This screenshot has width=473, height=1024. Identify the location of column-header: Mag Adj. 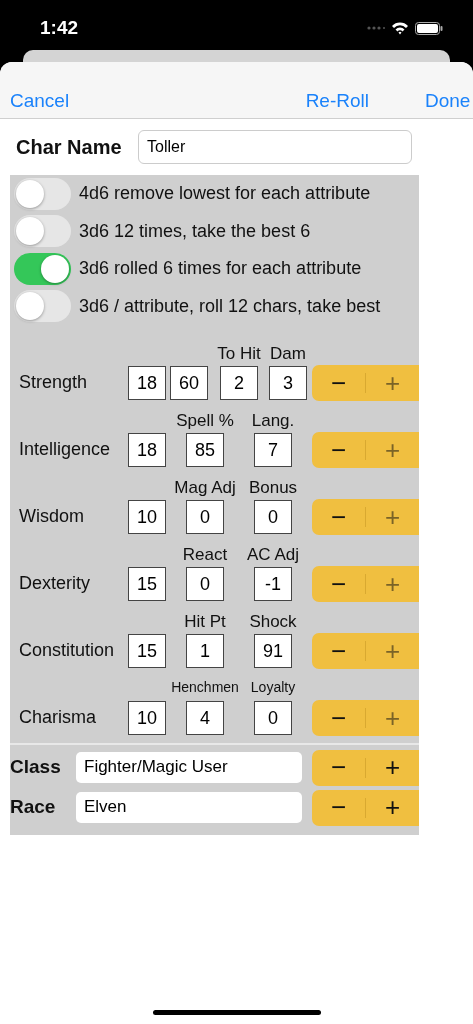
(205, 488).